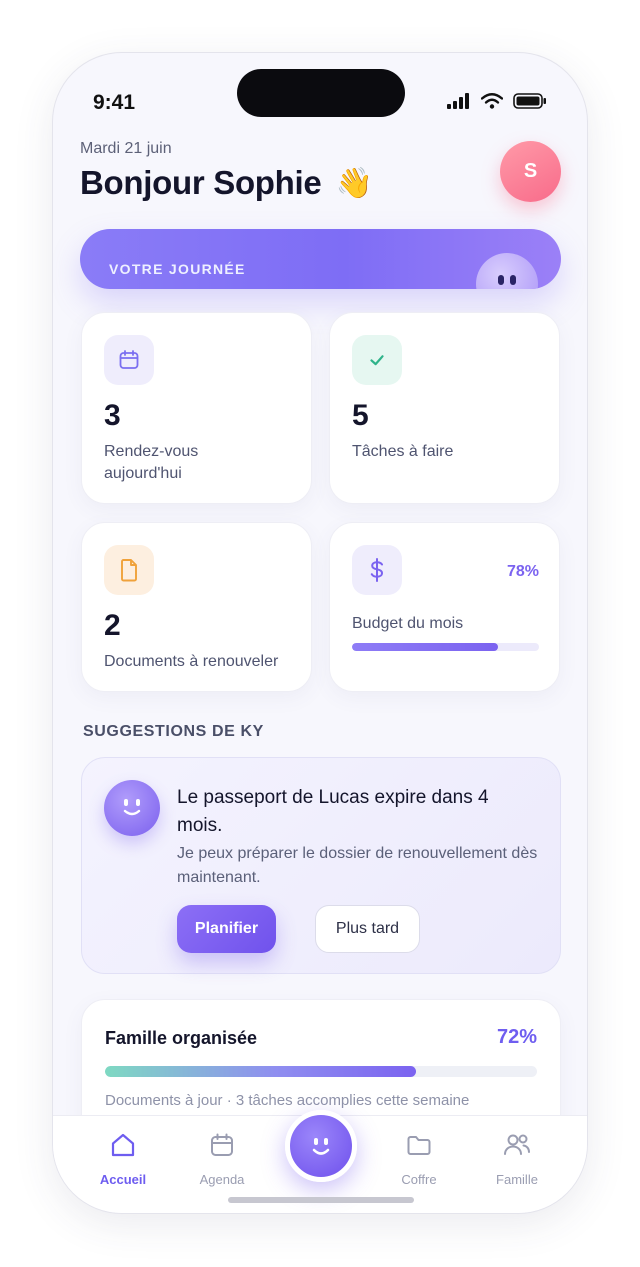 Image resolution: width=640 pixels, height=1267 pixels. I want to click on day-summary-banner: VOTRE JOURNÉE, so click(320, 259).